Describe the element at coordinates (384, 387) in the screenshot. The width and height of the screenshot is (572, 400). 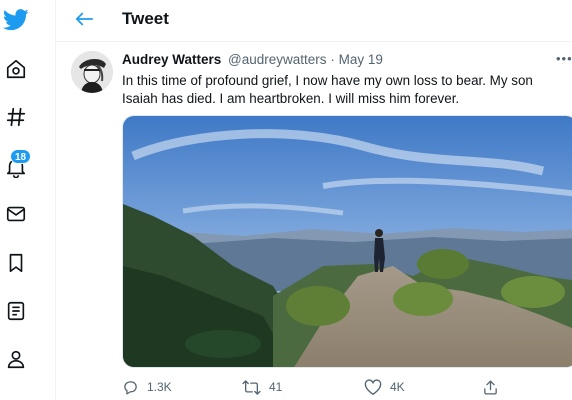
I see `like-button: 4K` at that location.